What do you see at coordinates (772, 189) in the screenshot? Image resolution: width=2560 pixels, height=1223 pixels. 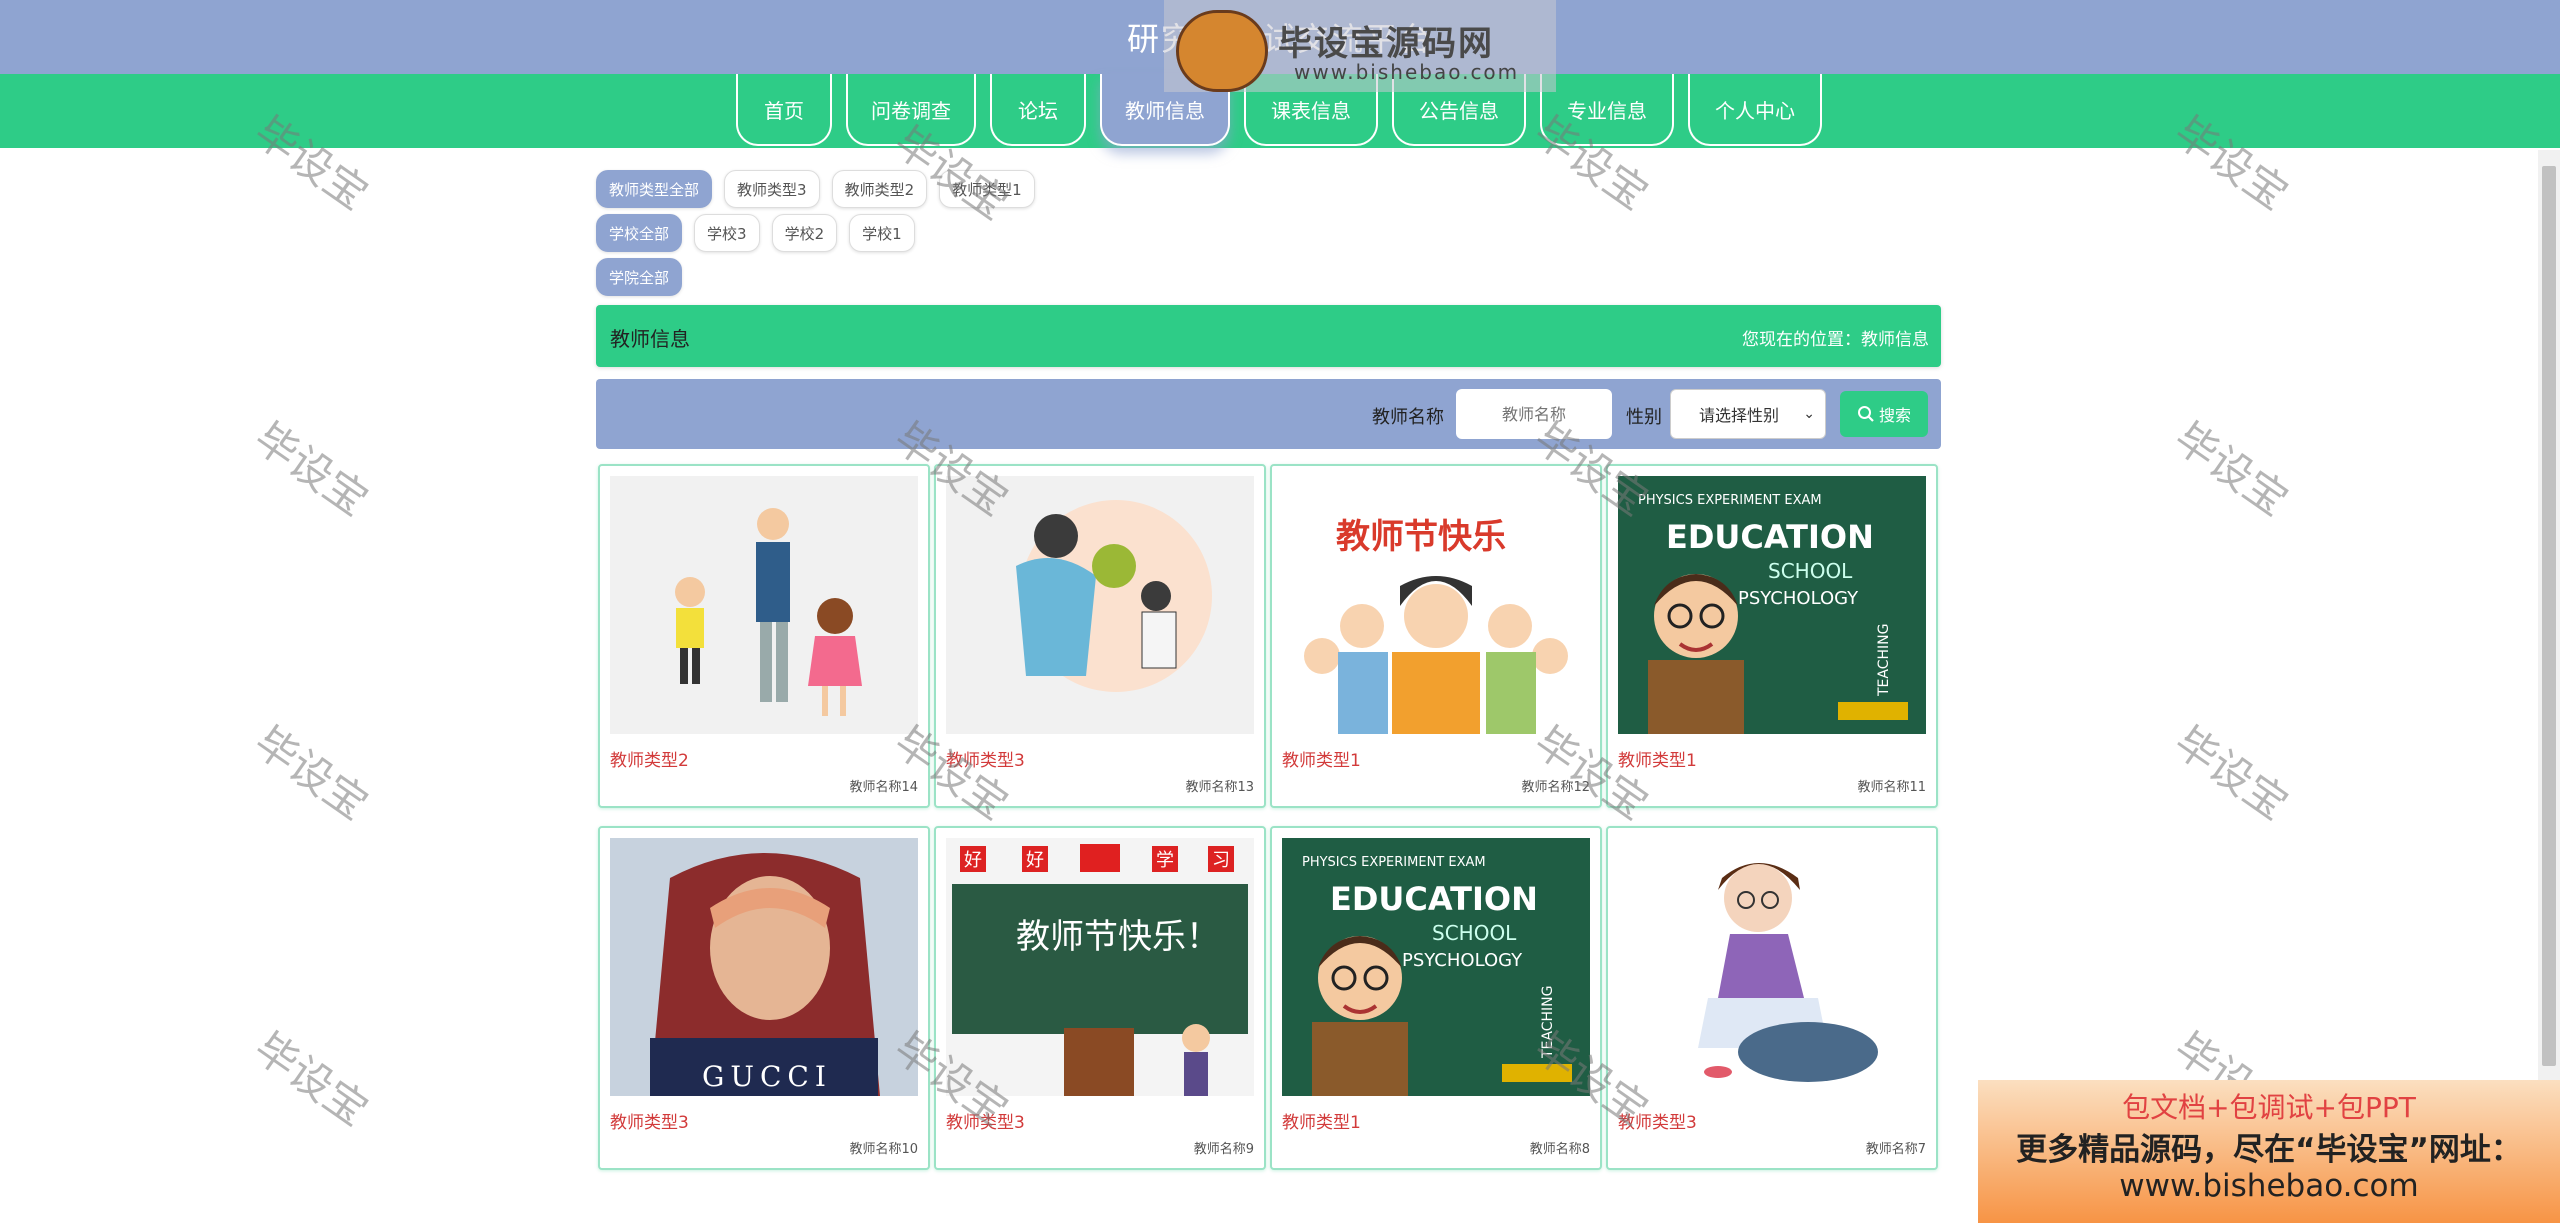 I see `teacher-type-chip: 教师类型3` at bounding box center [772, 189].